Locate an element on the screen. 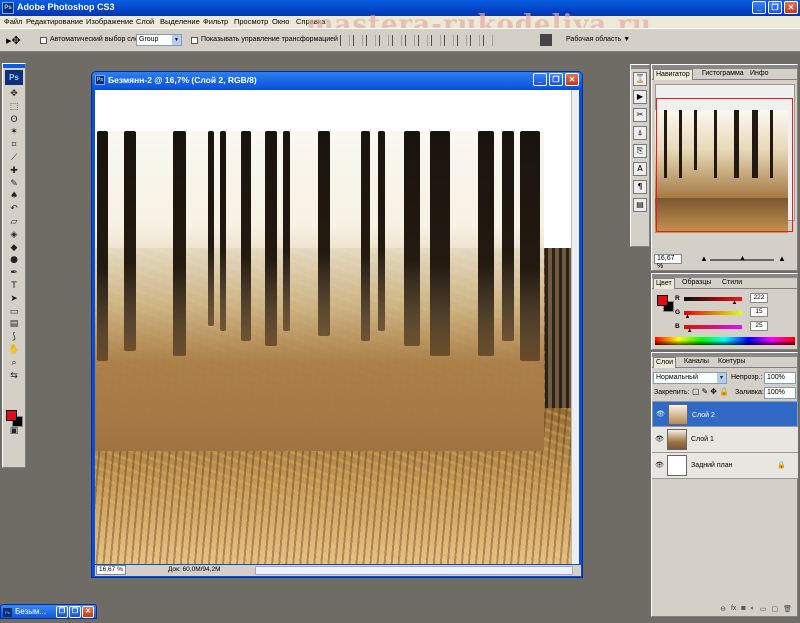  align-vcenter-icon is located at coordinates (358, 40).